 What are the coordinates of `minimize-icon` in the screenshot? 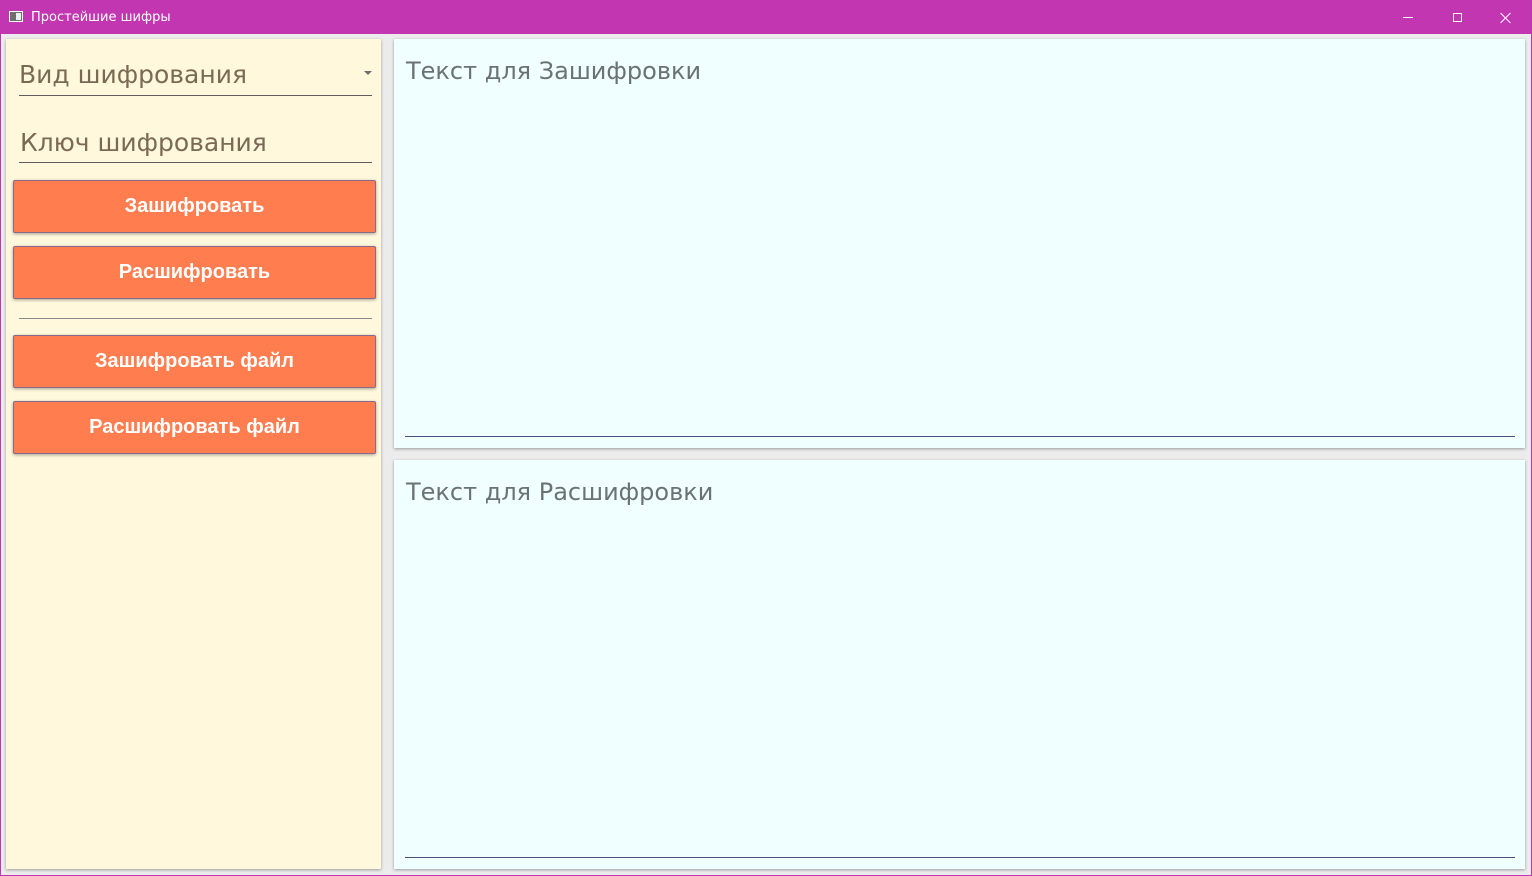 It's located at (1408, 17).